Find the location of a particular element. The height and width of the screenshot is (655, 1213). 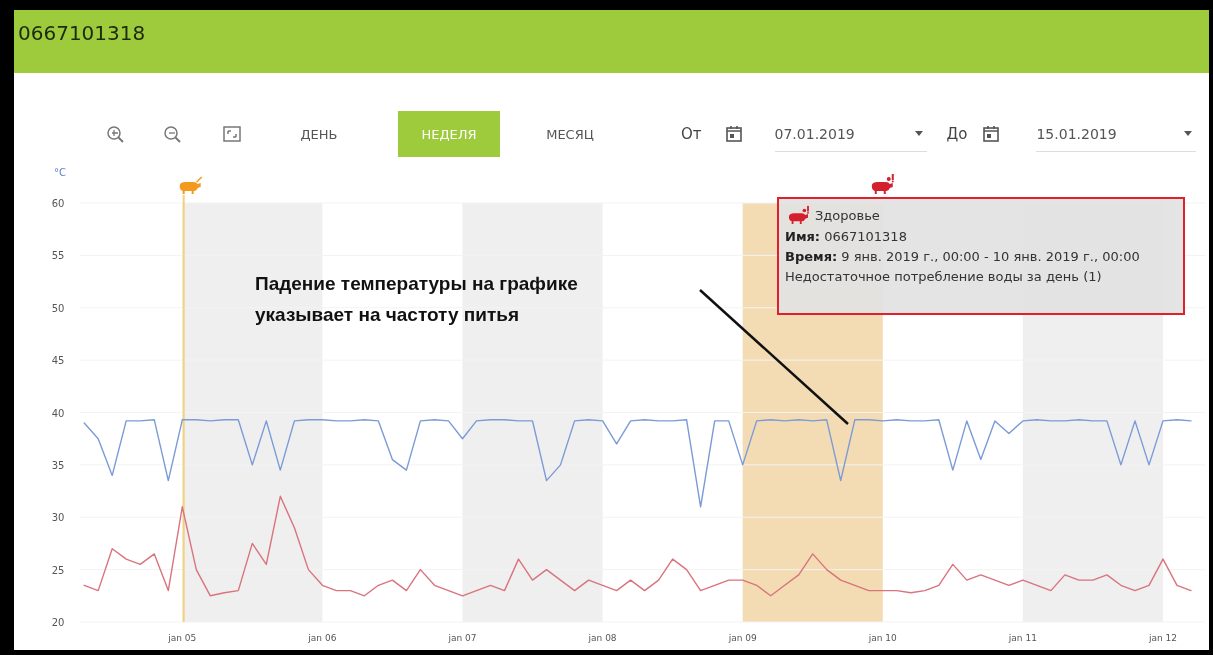

x-axis-label: jan 06 is located at coordinates (322, 638).